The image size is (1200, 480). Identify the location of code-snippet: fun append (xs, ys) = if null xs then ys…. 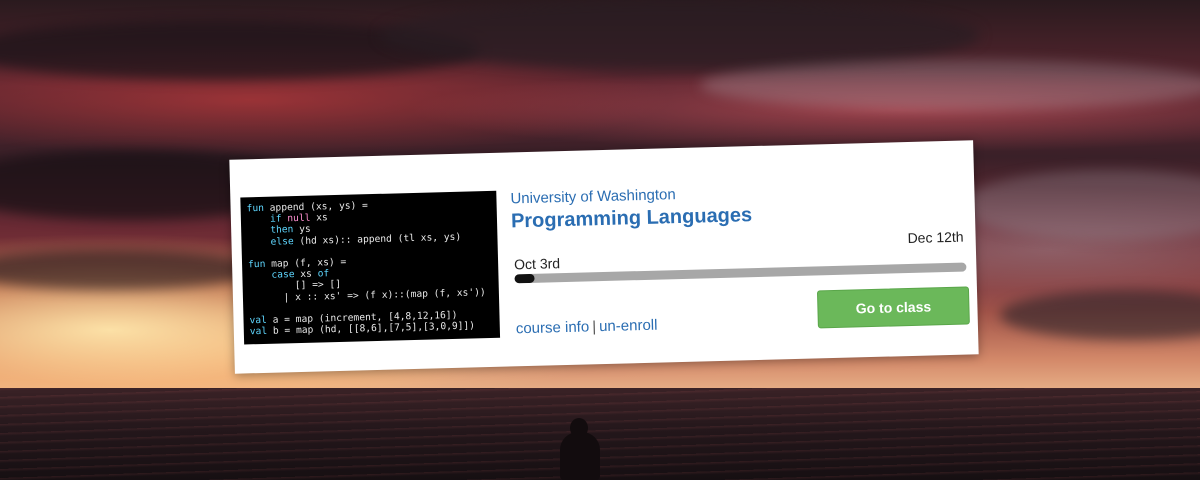
(370, 264).